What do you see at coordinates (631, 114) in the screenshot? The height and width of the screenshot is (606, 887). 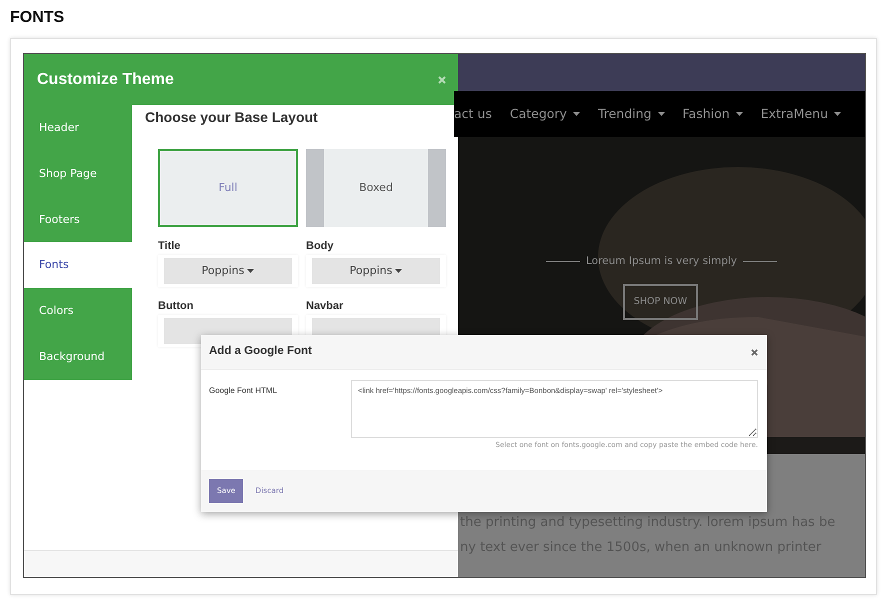 I see `nav-link: Trending` at bounding box center [631, 114].